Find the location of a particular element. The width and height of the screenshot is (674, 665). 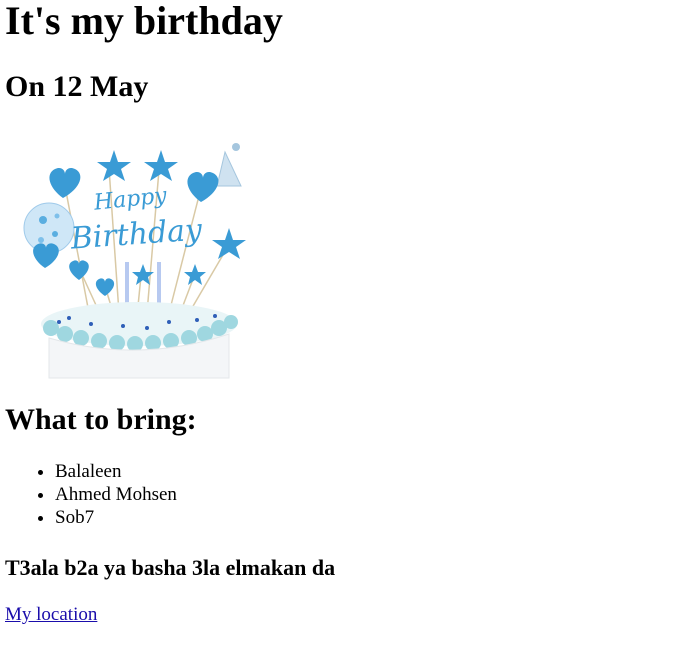

bring-list: Balaleen Ahmed Mohsen Sob7 is located at coordinates (91, 494).